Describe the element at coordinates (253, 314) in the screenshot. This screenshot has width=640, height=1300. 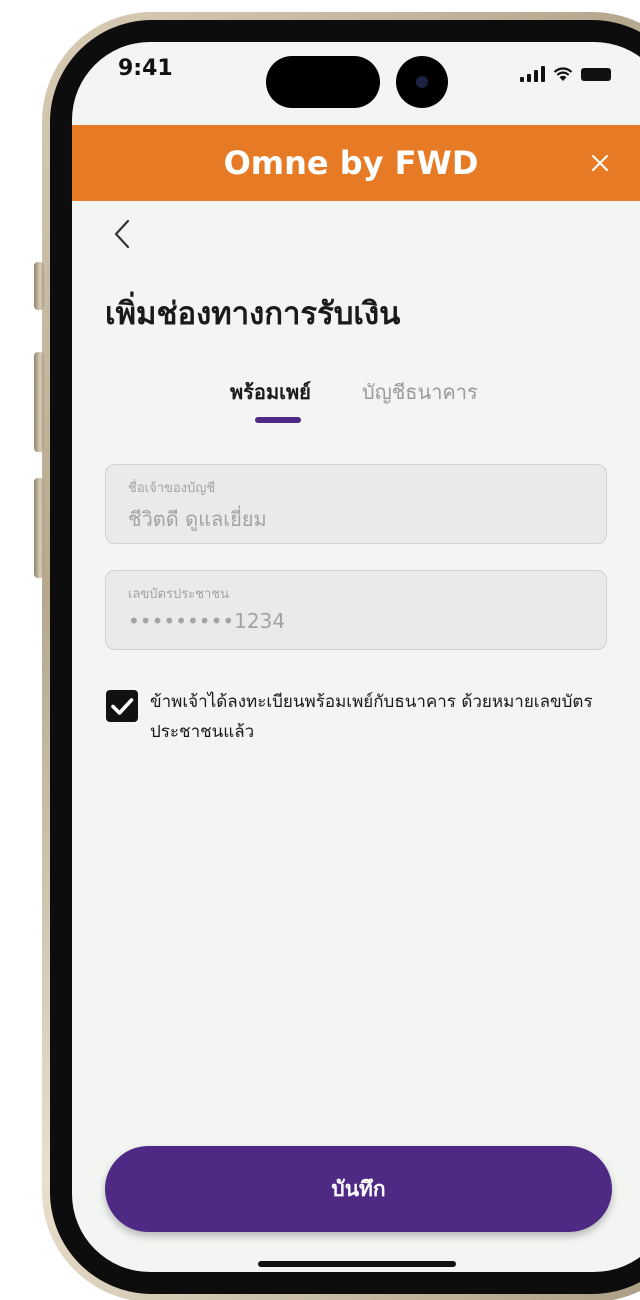
I see `page-title: เพิ่มช่องทางการรับเงิน` at that location.